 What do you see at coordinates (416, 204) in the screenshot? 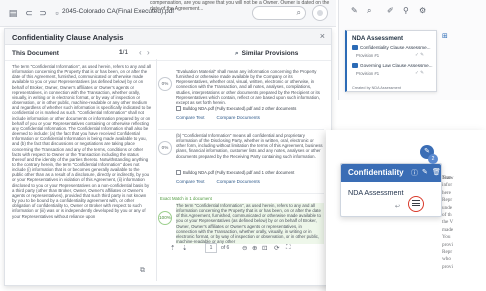
I see `list-icon` at bounding box center [416, 204].